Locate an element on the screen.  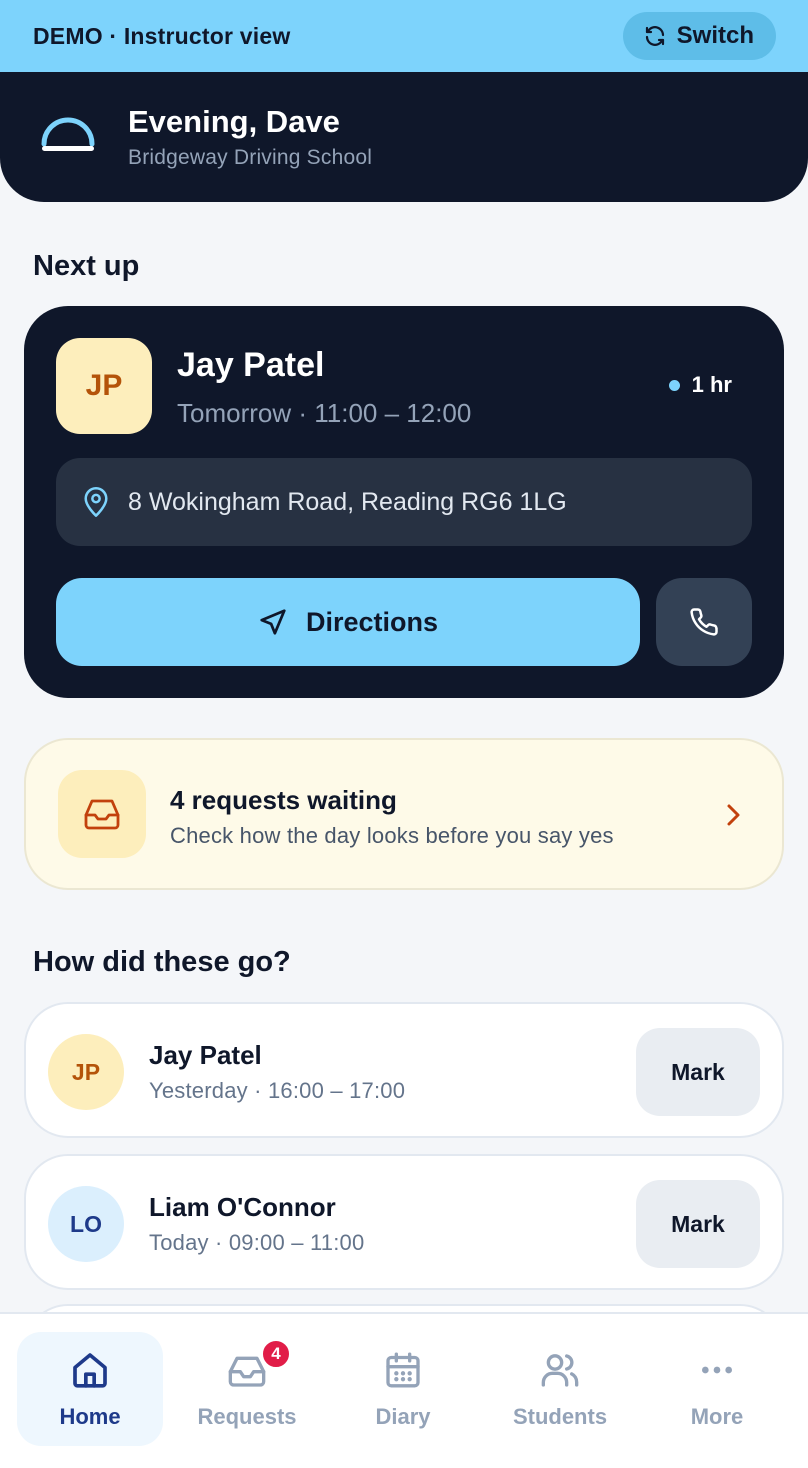
users-icon is located at coordinates (560, 1370).